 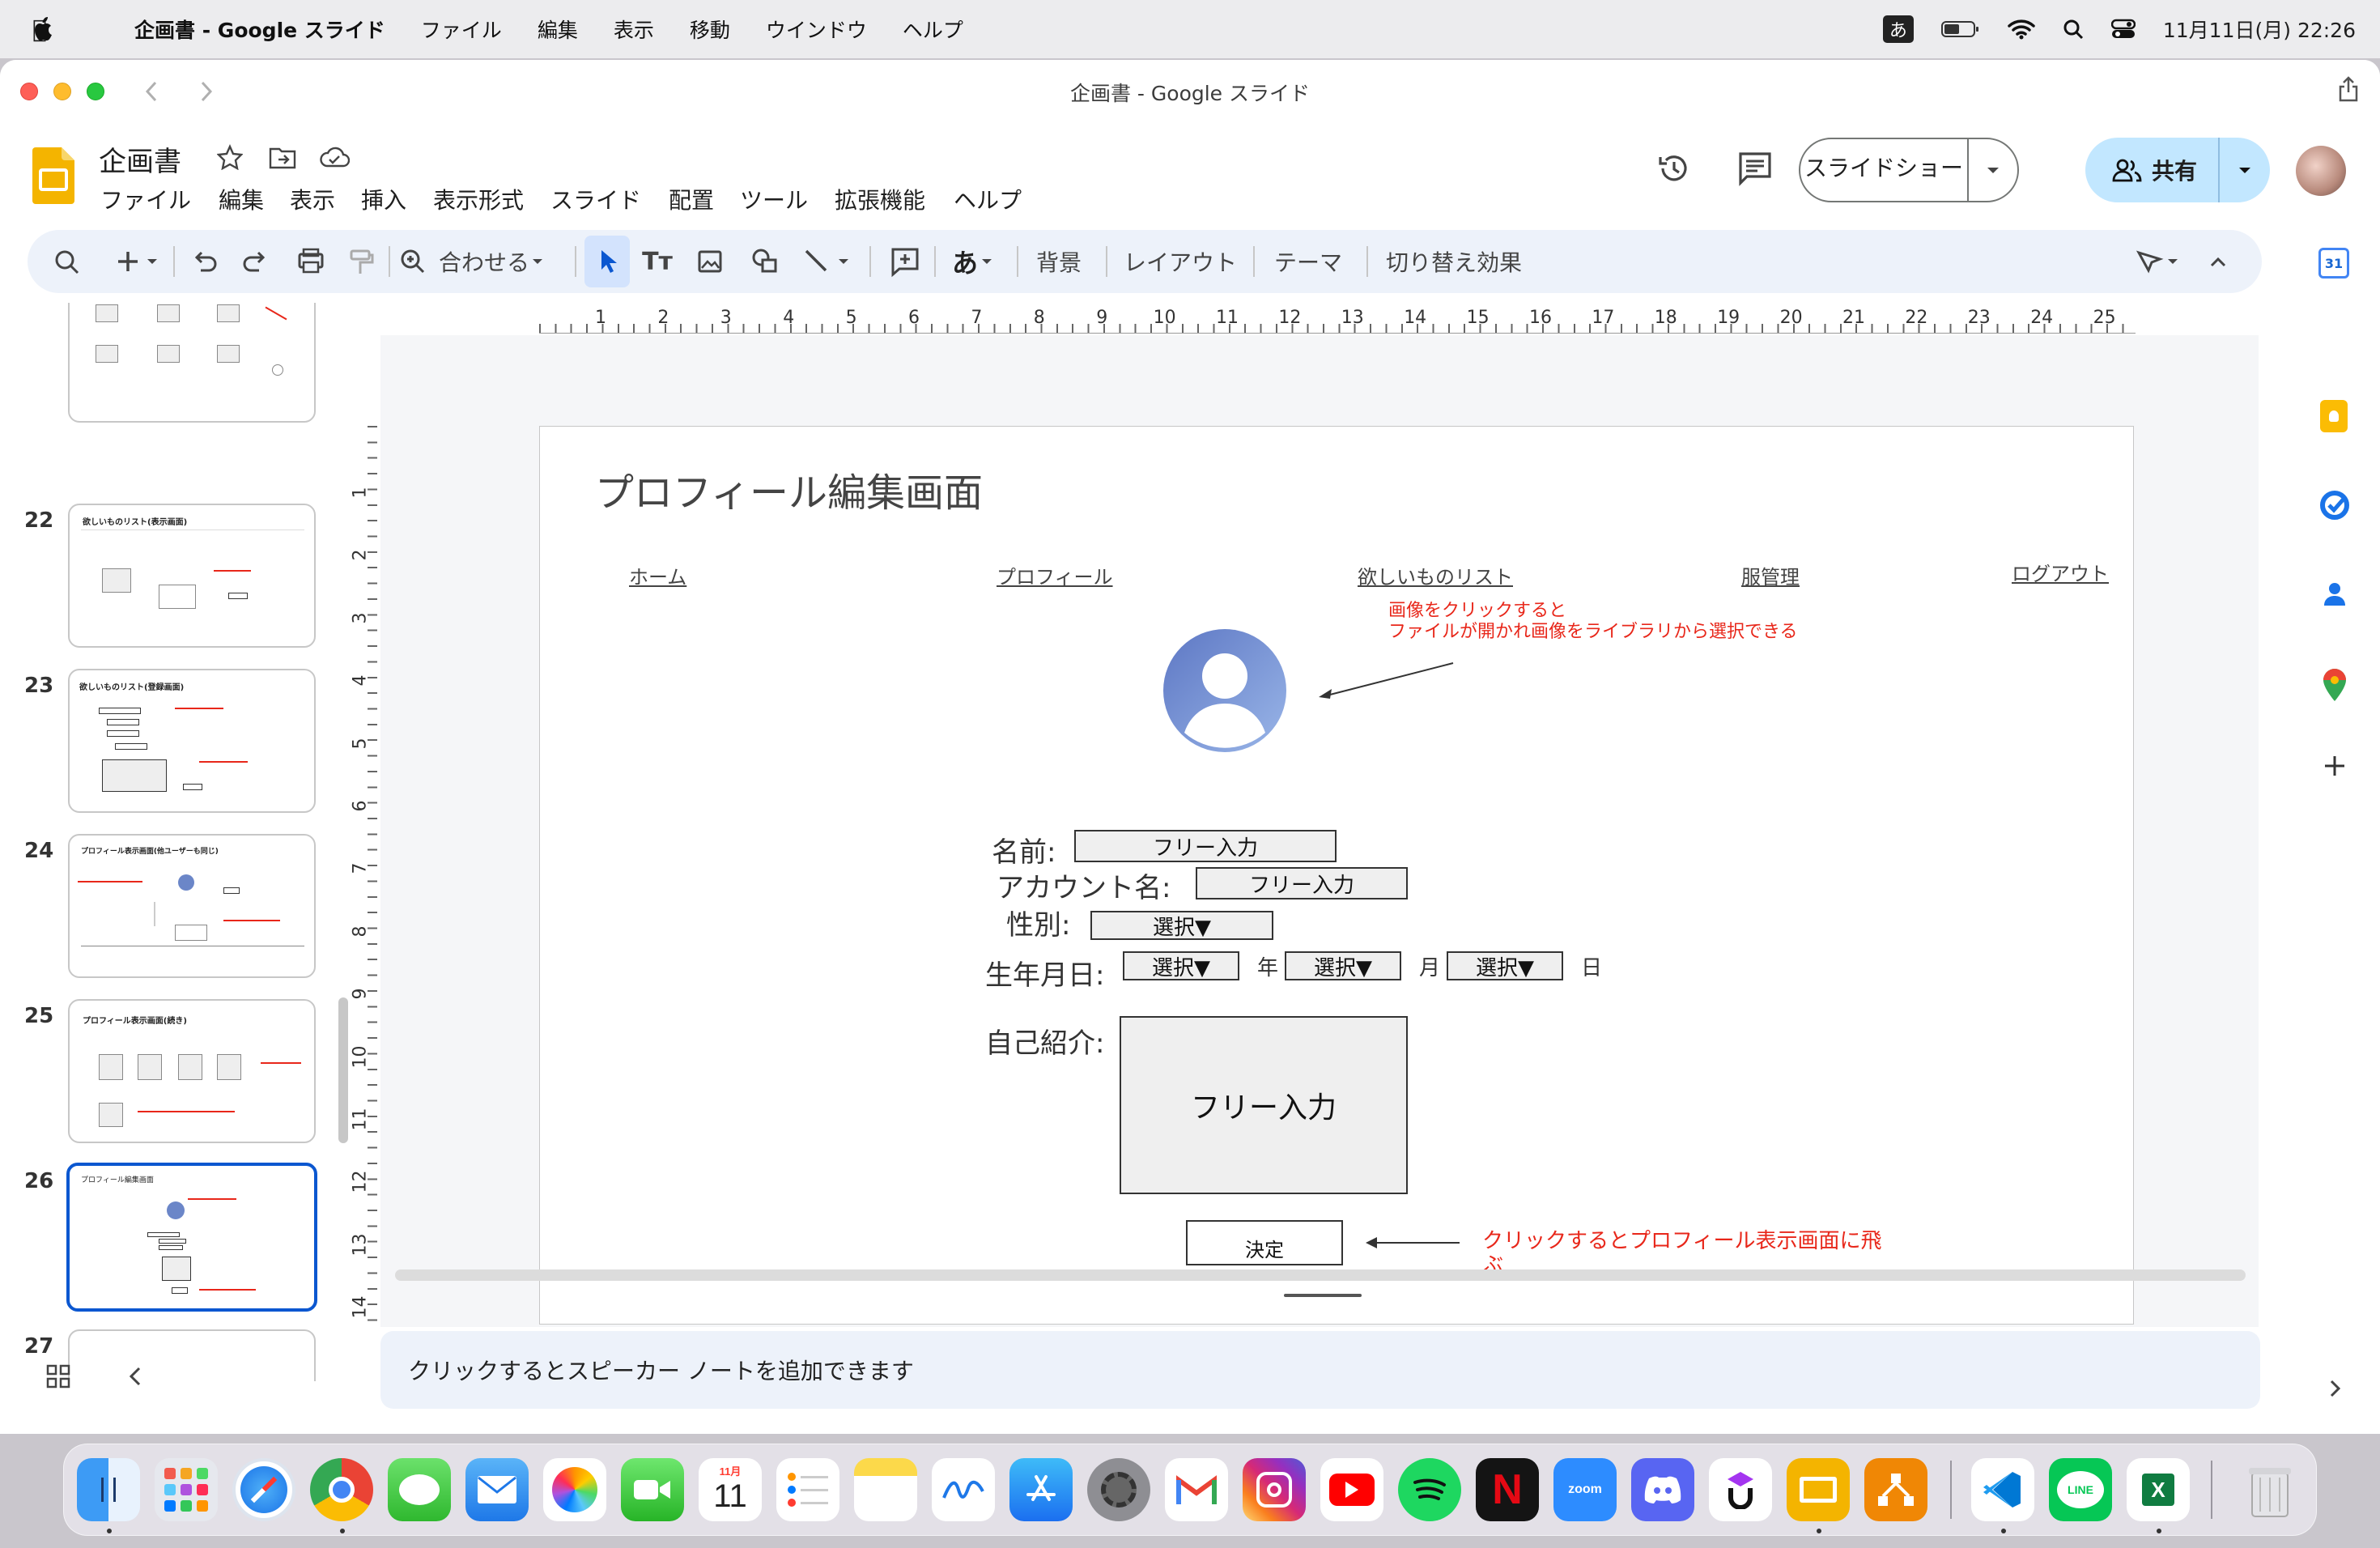 I want to click on submit-button: 決定, so click(x=1264, y=1242).